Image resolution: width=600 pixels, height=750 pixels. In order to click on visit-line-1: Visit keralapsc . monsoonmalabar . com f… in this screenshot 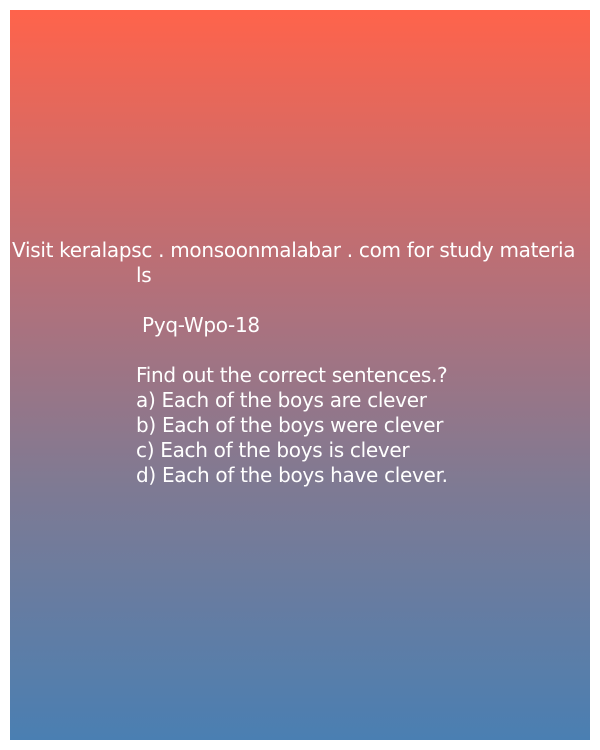, I will do `click(294, 250)`.